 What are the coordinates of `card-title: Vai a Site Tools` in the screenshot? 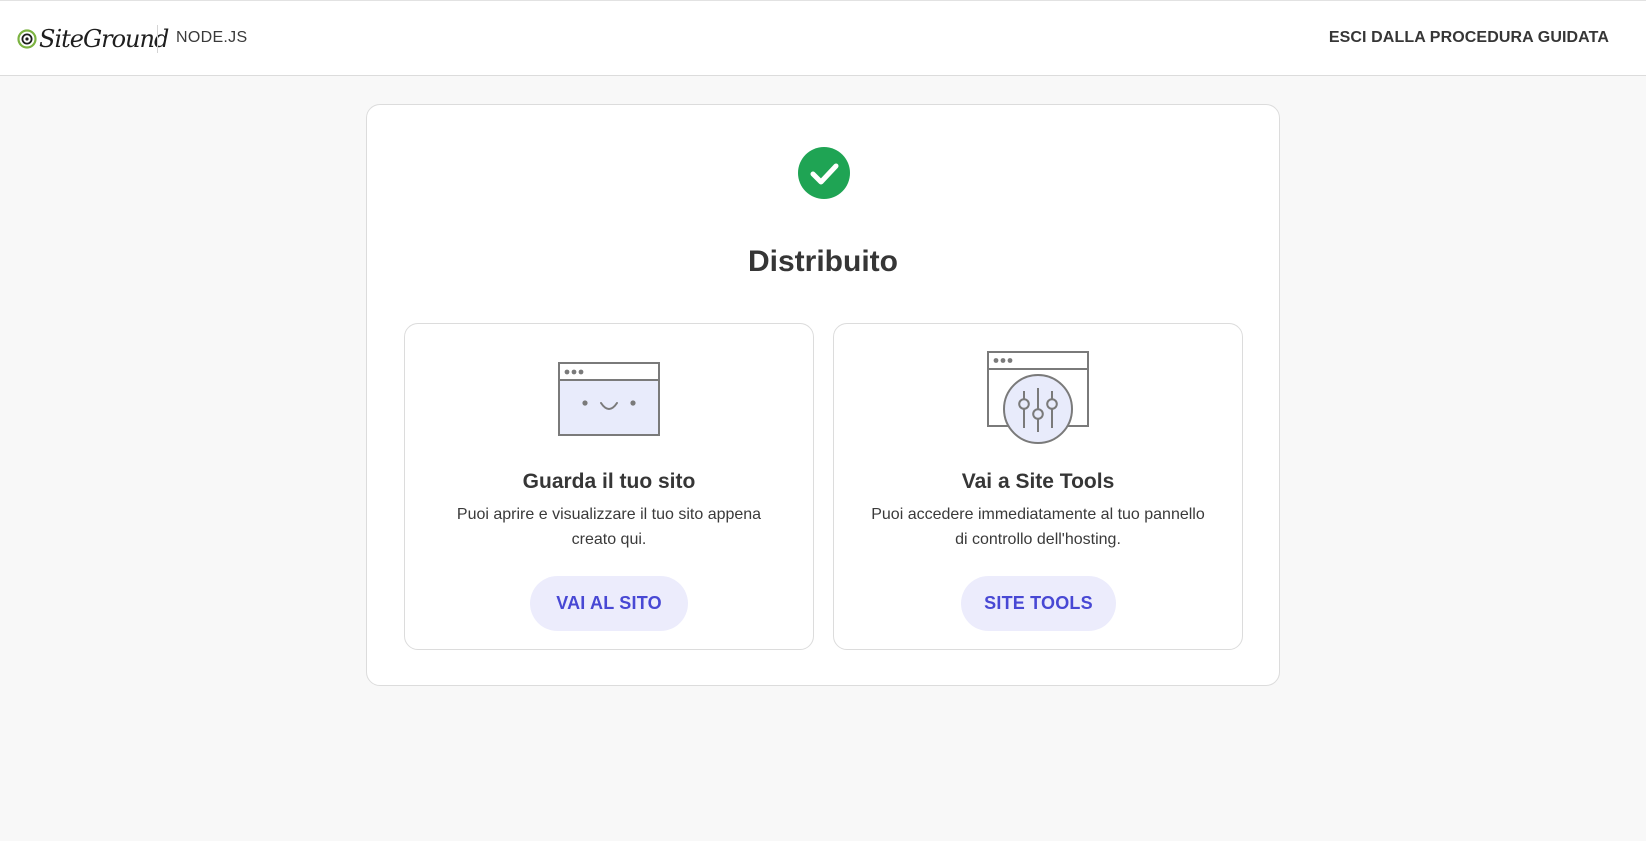 It's located at (1038, 481).